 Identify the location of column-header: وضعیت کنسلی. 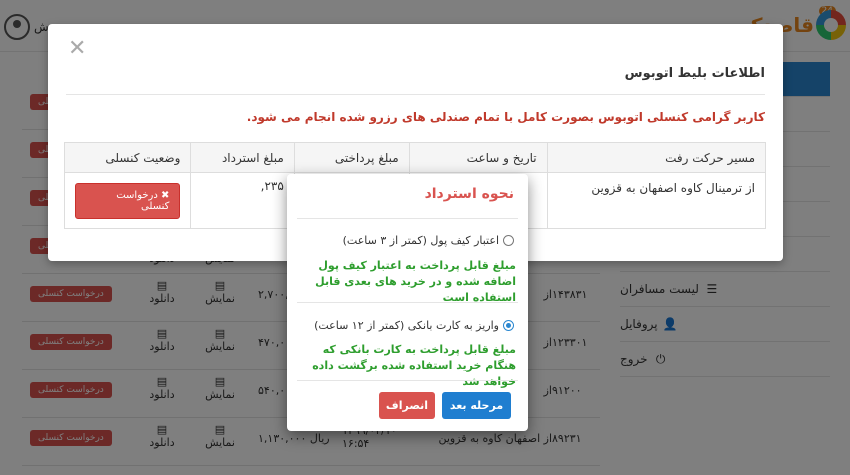
(127, 157).